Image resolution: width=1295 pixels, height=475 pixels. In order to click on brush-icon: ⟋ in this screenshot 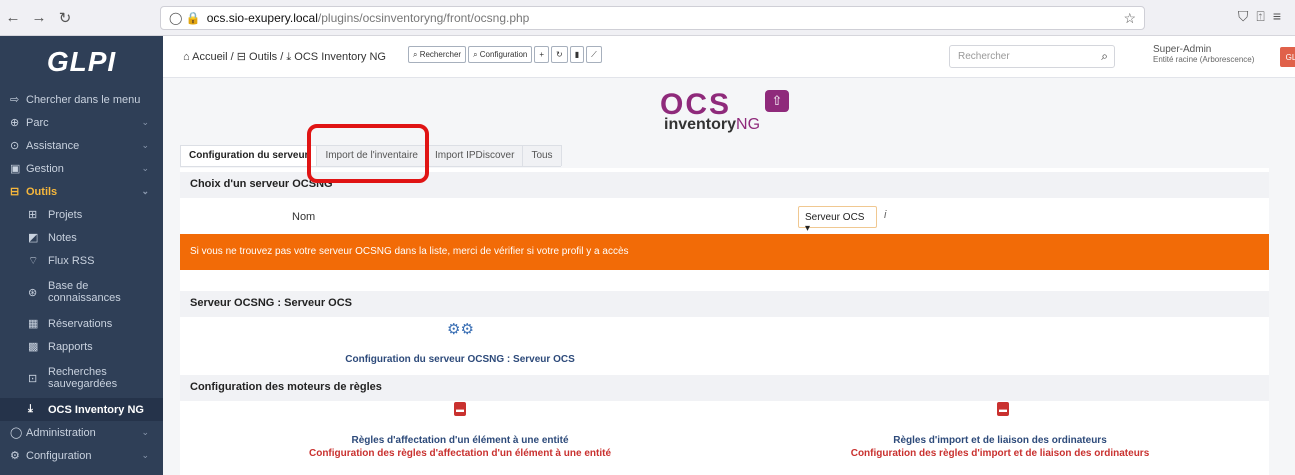, I will do `click(594, 54)`.